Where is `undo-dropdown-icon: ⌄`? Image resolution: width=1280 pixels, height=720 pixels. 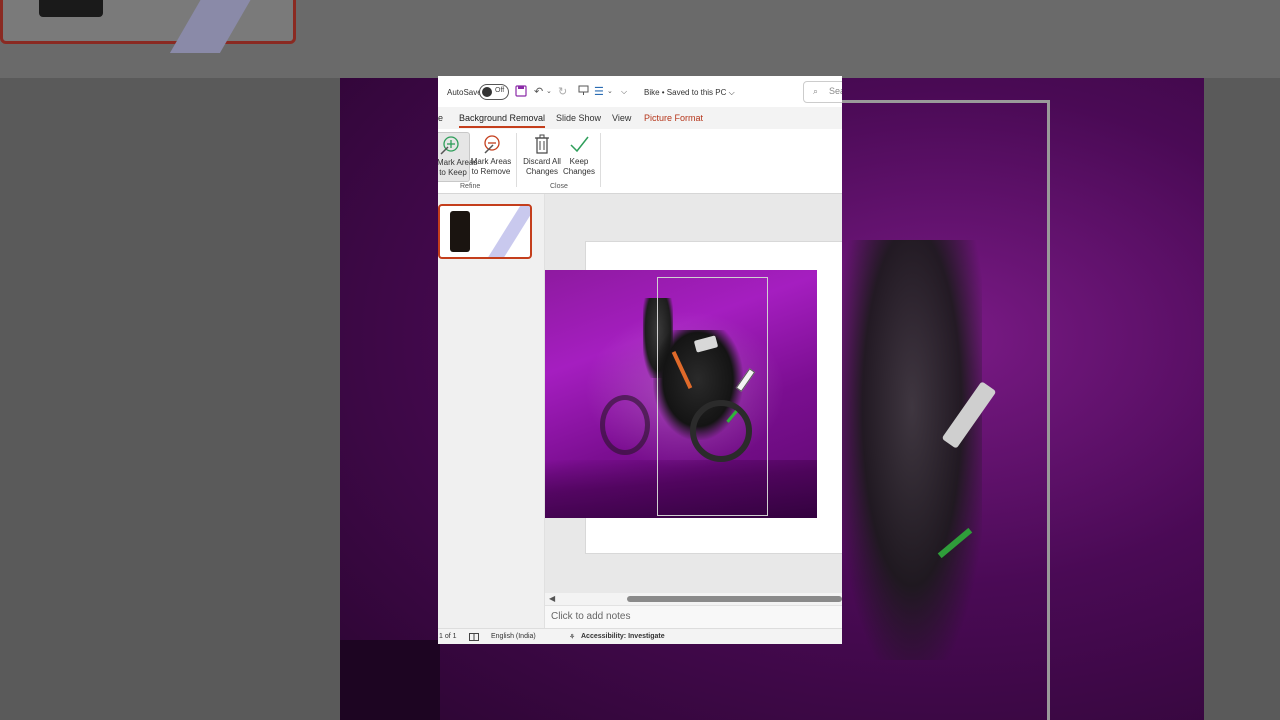
undo-dropdown-icon: ⌄ is located at coordinates (549, 91).